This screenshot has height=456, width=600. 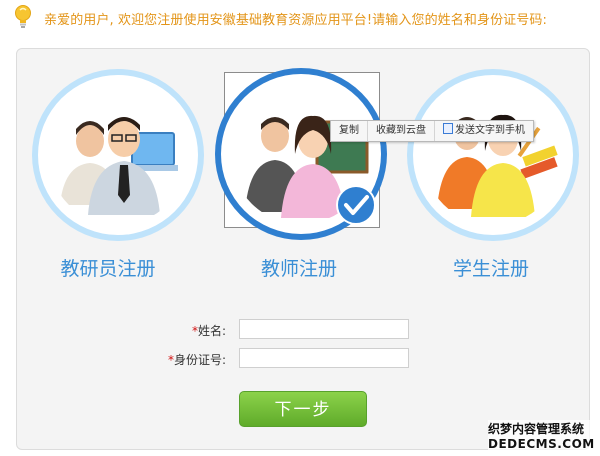 I want to click on context-menu-copy: 复制, so click(x=349, y=131).